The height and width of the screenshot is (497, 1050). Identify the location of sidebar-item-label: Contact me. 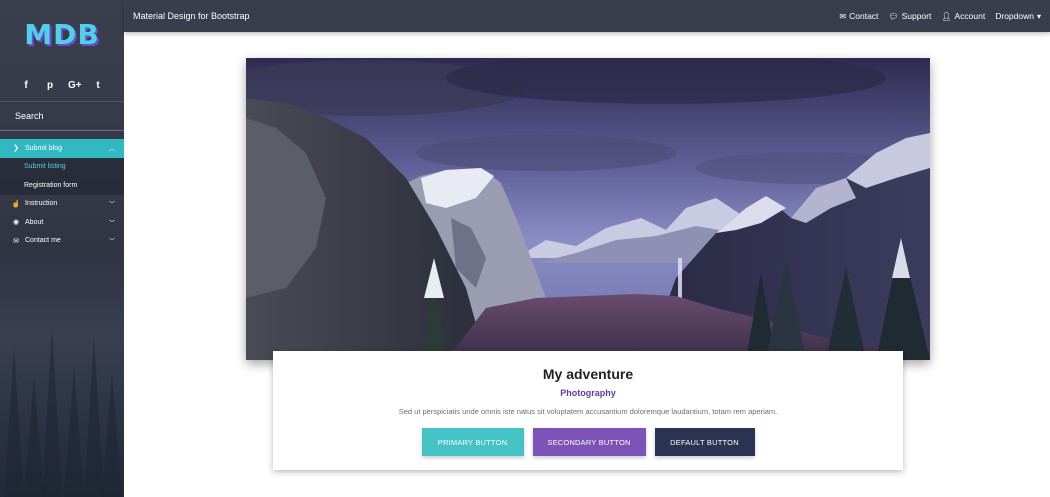
(43, 241).